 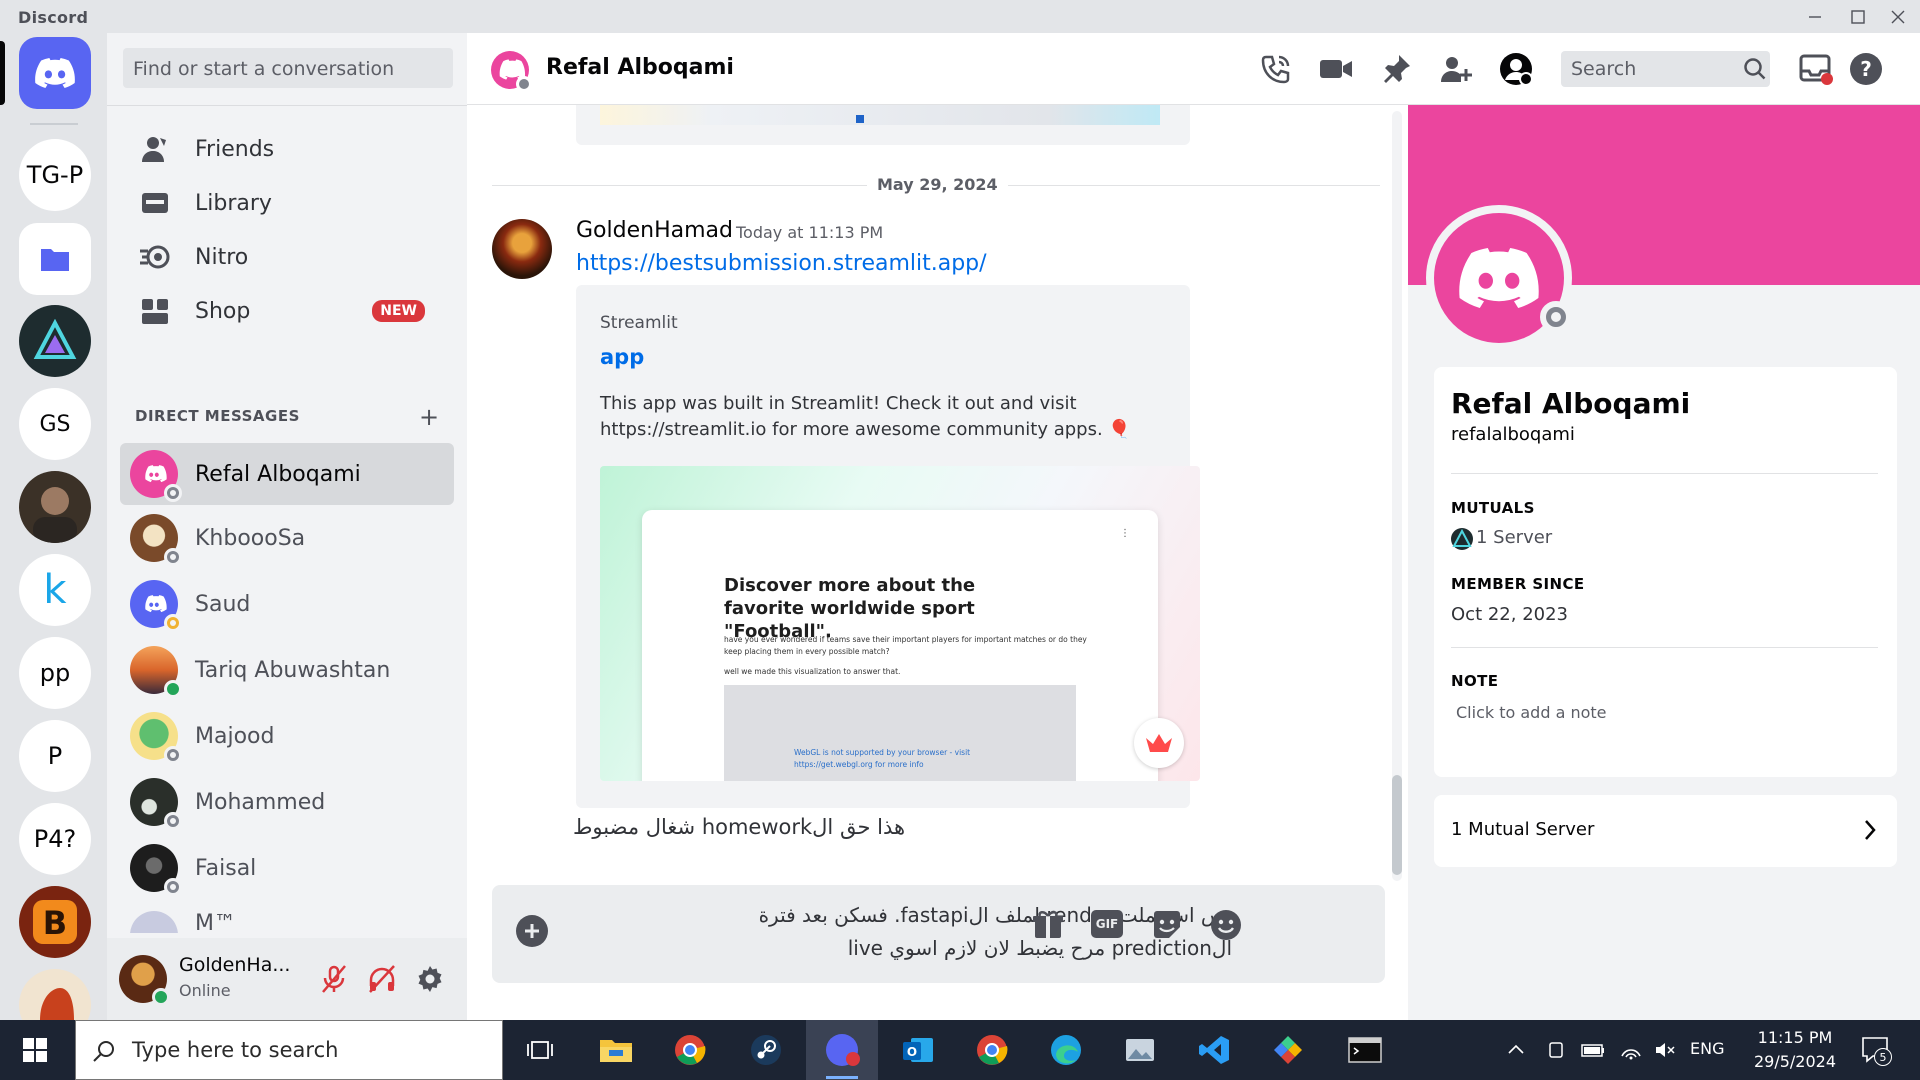 I want to click on notification-center-button: 5, so click(x=1876, y=1050).